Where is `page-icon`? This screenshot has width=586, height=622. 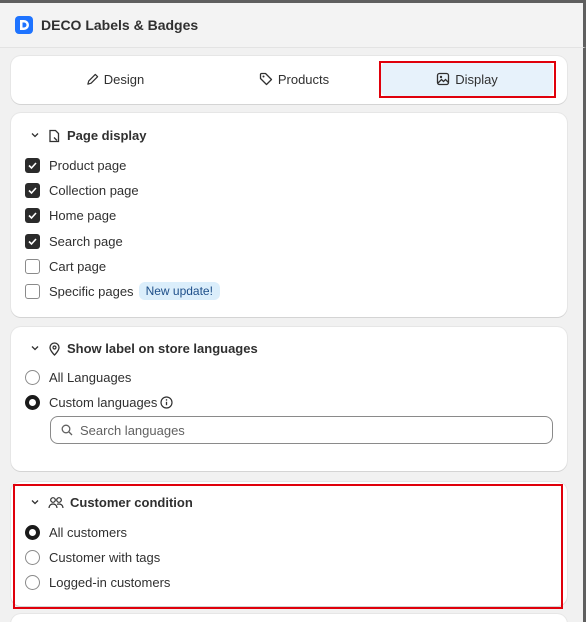
page-icon is located at coordinates (54, 136).